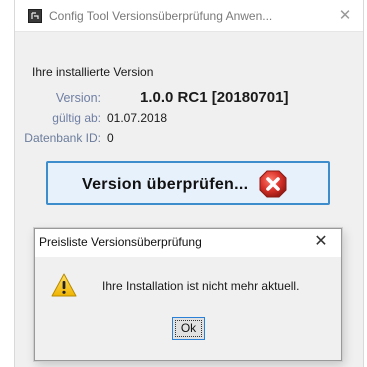  What do you see at coordinates (188, 328) in the screenshot?
I see `ok-button: Ok` at bounding box center [188, 328].